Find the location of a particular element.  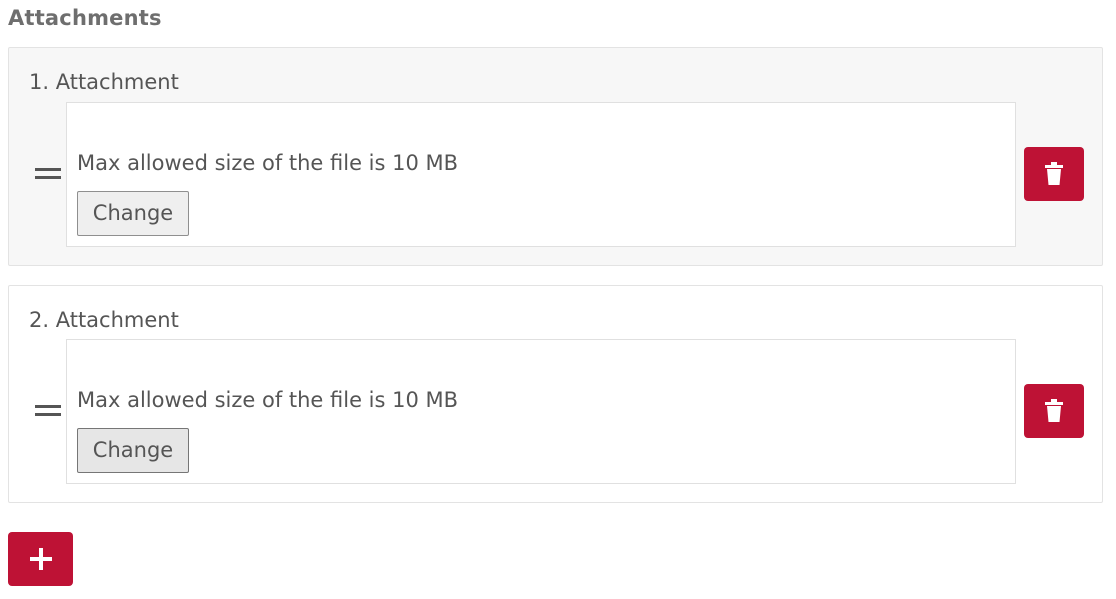

section-title: Attachments is located at coordinates (85, 18).